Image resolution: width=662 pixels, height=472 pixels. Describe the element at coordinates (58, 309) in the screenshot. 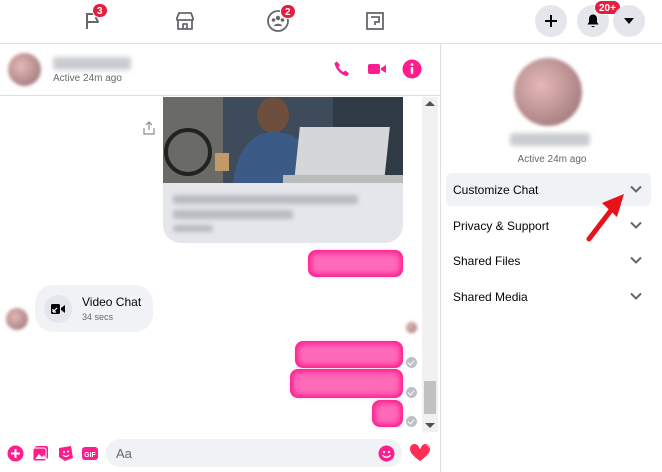

I see `video-call-icon` at that location.